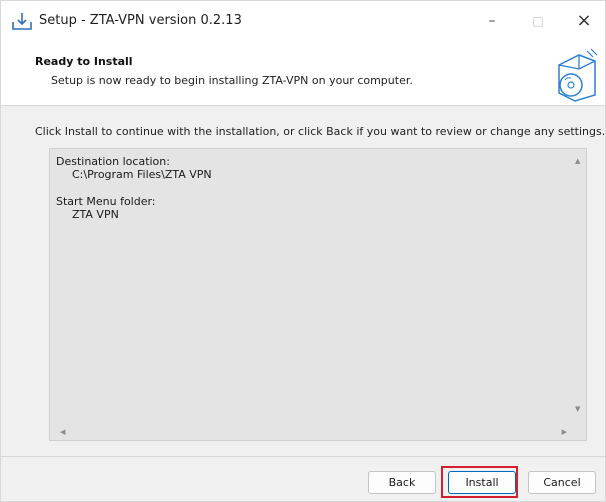 The width and height of the screenshot is (606, 502). What do you see at coordinates (303, 456) in the screenshot?
I see `footer-divider` at bounding box center [303, 456].